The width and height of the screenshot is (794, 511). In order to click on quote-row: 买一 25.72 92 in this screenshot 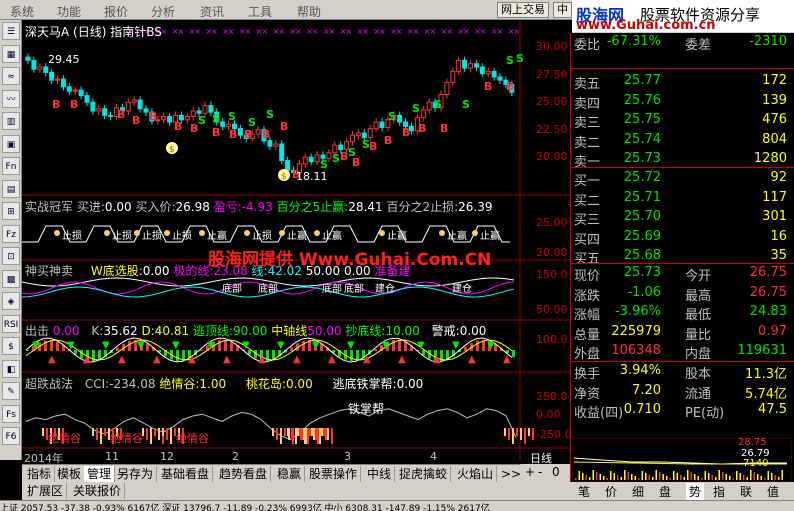, I will do `click(682, 179)`.